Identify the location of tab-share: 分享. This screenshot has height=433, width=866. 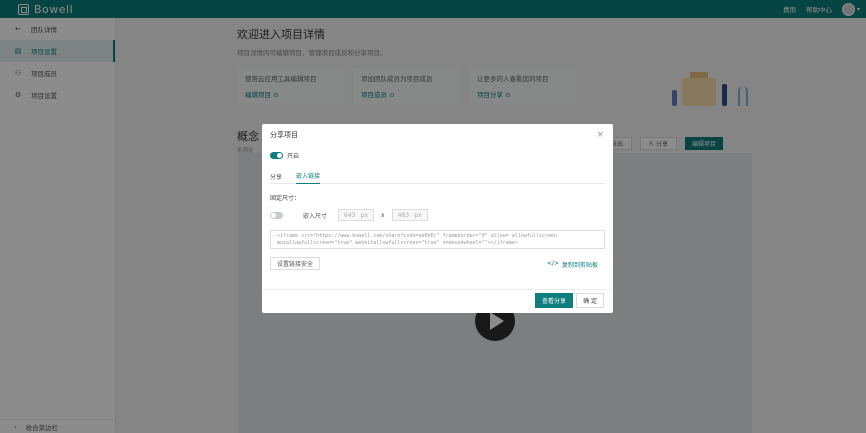
(276, 176).